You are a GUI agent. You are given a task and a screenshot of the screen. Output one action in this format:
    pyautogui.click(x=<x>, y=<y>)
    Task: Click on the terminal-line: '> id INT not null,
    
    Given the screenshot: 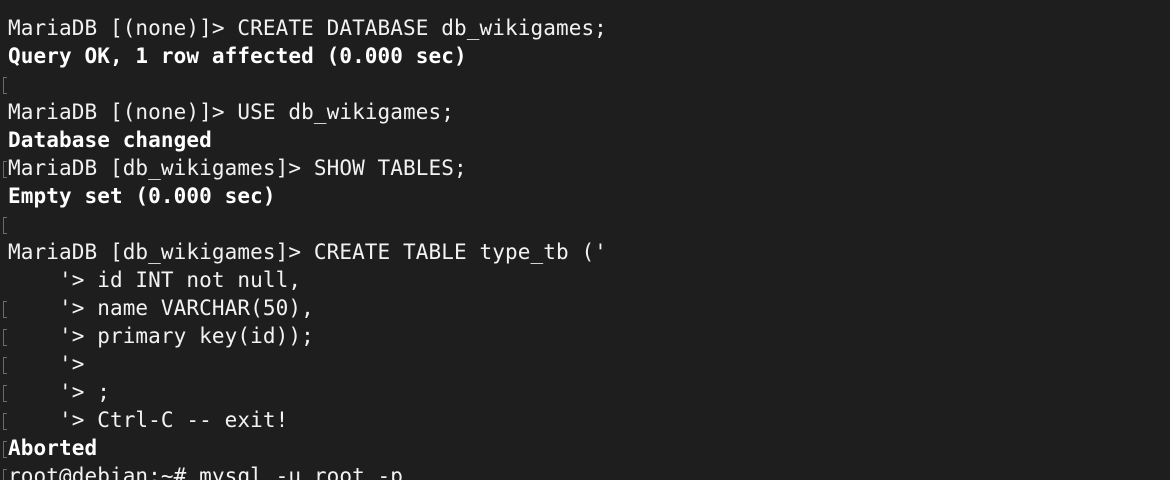 What is the action you would take?
    pyautogui.click(x=155, y=280)
    